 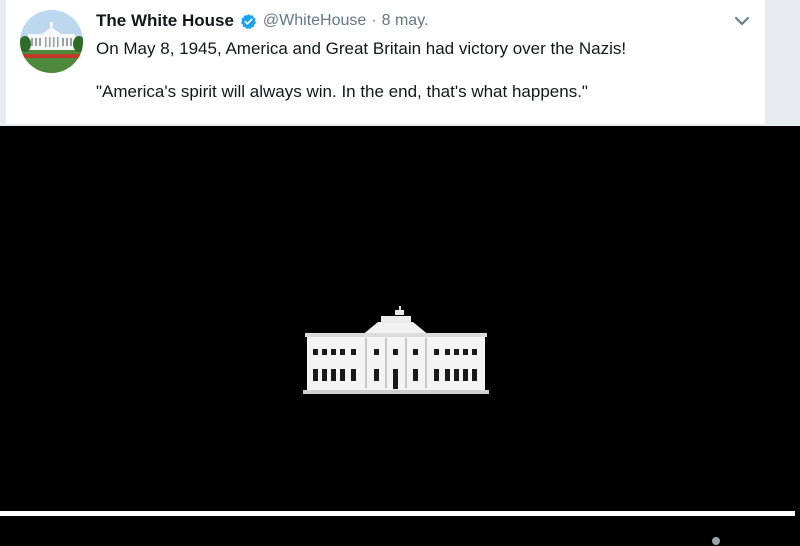 What do you see at coordinates (396, 350) in the screenshot?
I see `white-house-logo-icon` at bounding box center [396, 350].